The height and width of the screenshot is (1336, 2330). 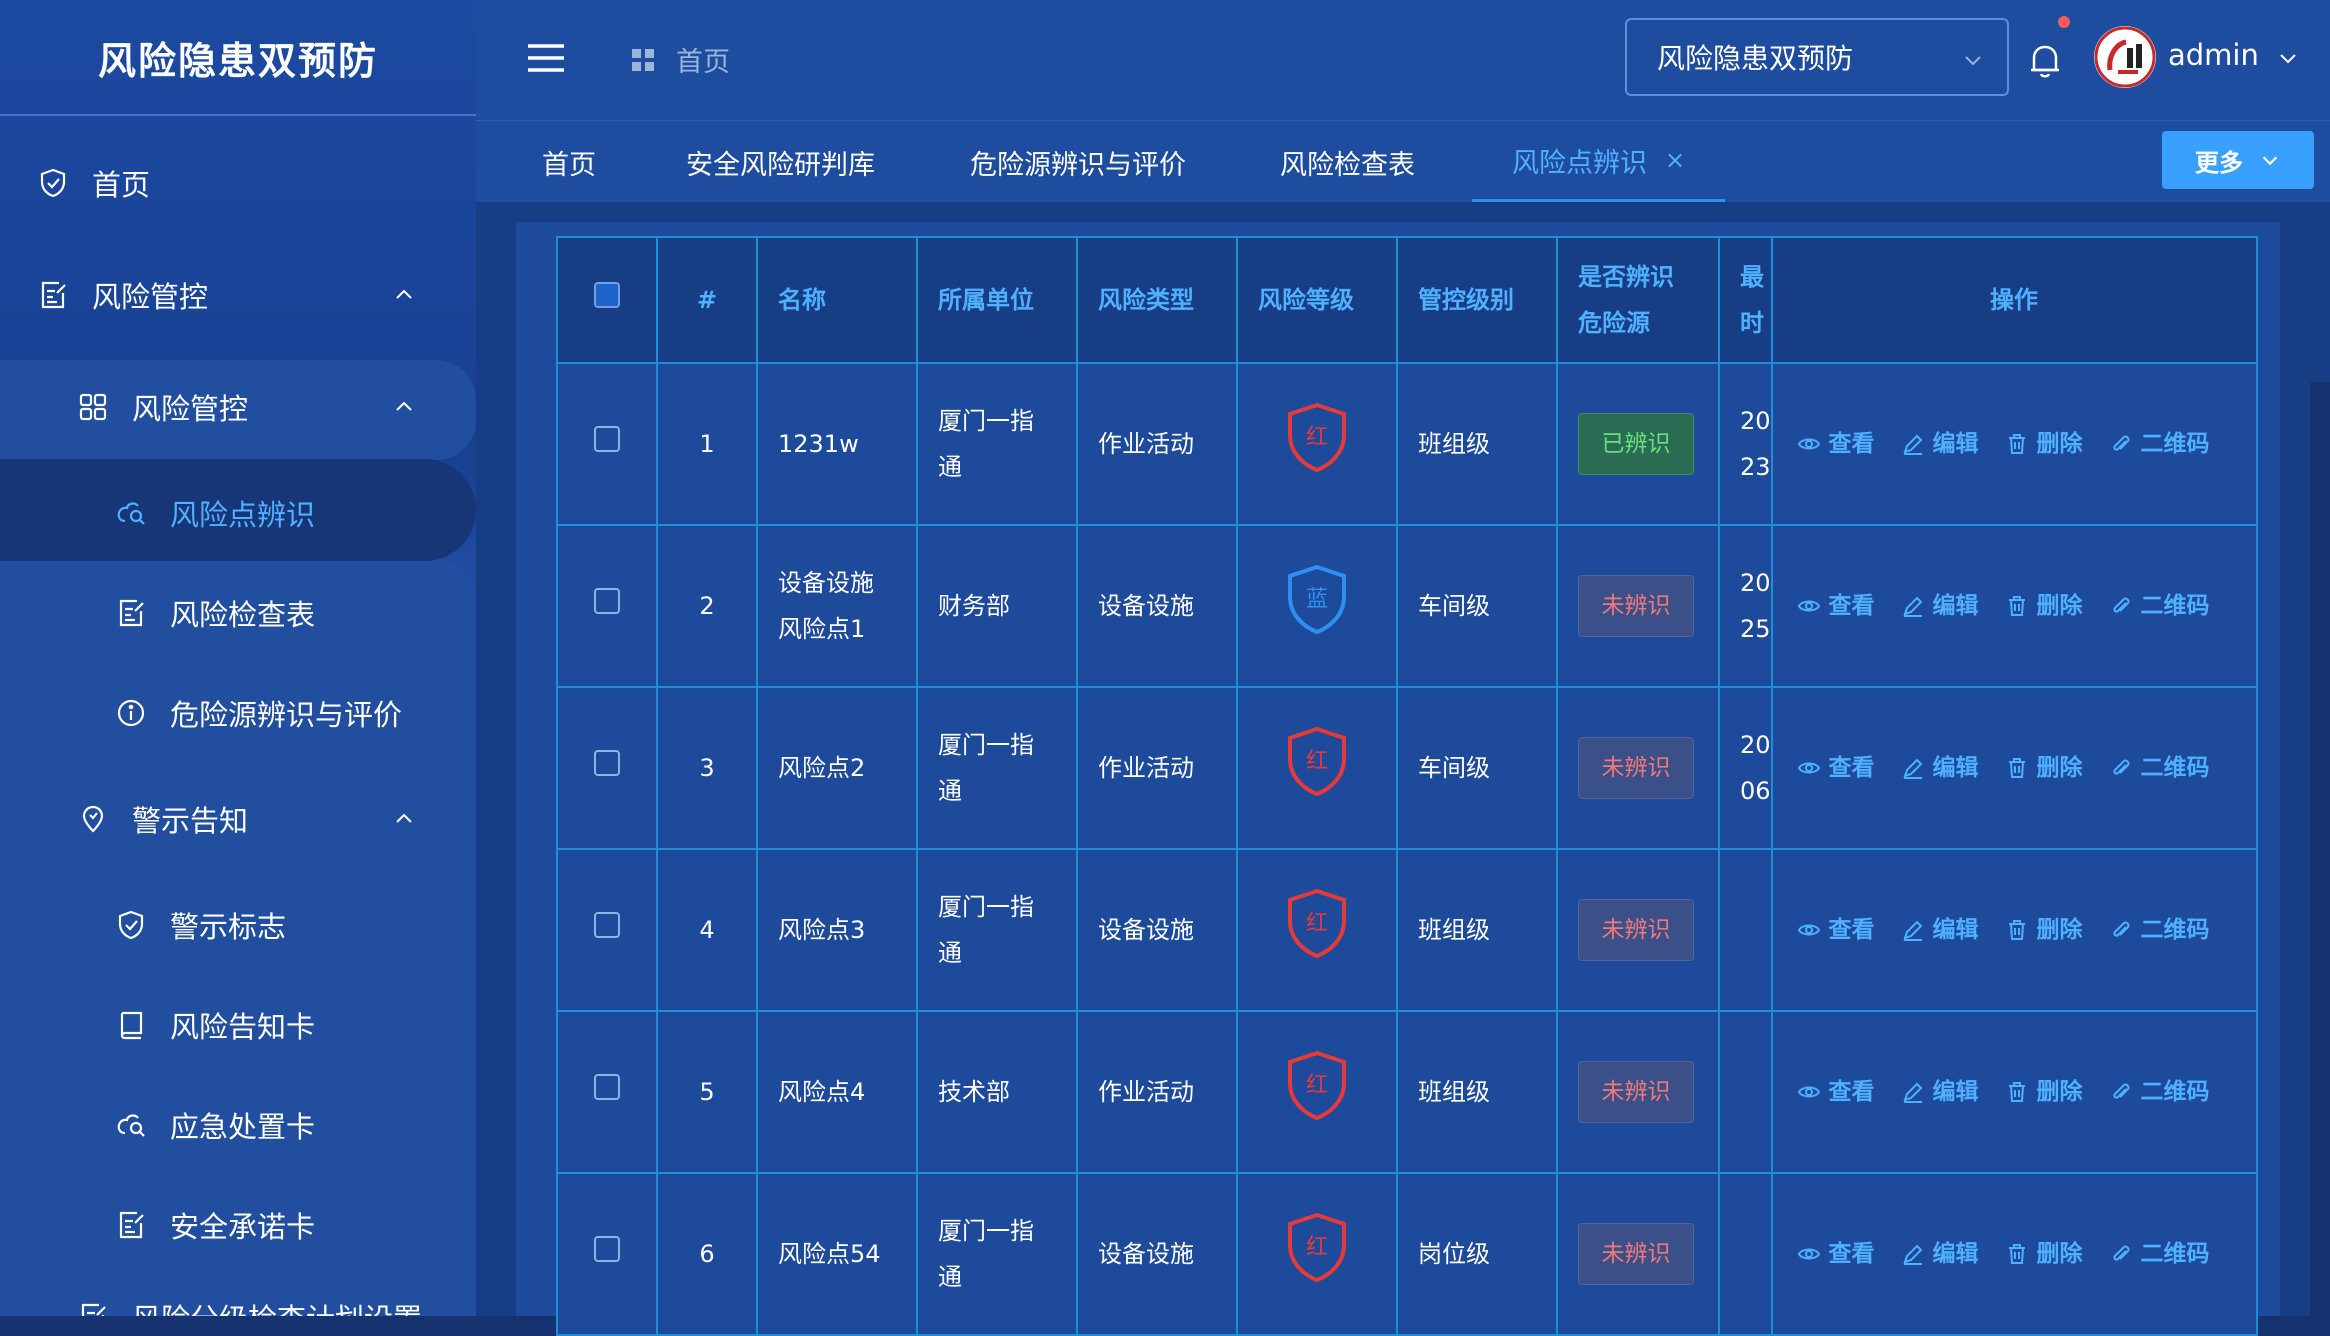 What do you see at coordinates (2045, 60) in the screenshot?
I see `bell-icon` at bounding box center [2045, 60].